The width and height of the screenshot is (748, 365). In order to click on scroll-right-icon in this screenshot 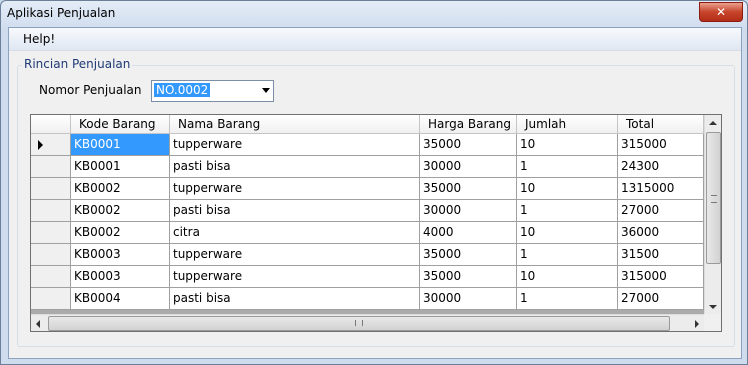, I will do `click(697, 324)`.